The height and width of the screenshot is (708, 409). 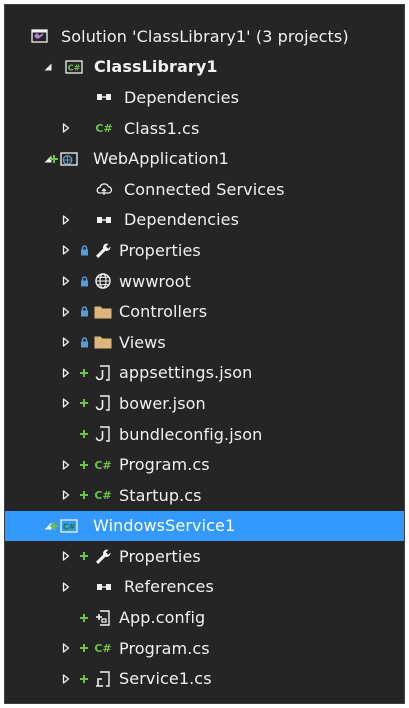 What do you see at coordinates (104, 189) in the screenshot?
I see `connected-services-icon` at bounding box center [104, 189].